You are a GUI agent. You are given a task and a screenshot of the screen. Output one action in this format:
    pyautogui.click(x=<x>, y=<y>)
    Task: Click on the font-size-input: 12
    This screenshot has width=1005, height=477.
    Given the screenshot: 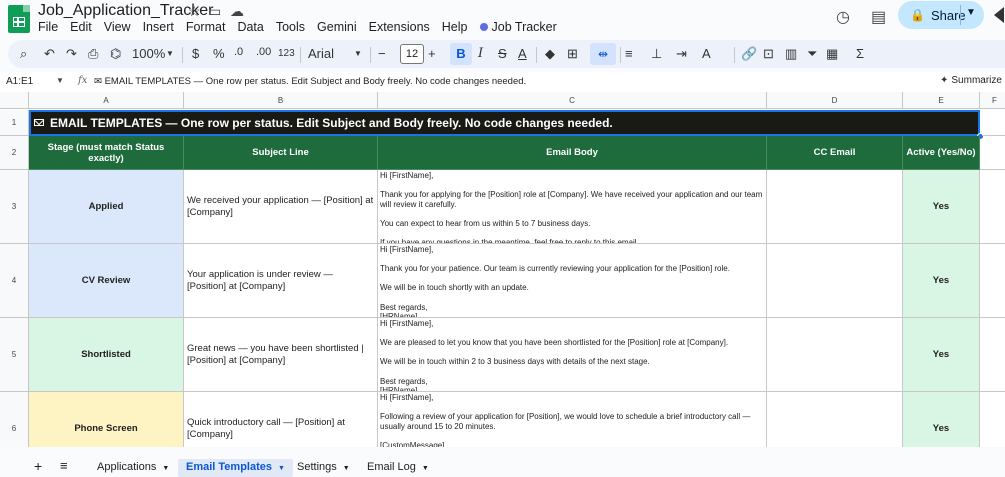 What is the action you would take?
    pyautogui.click(x=412, y=54)
    